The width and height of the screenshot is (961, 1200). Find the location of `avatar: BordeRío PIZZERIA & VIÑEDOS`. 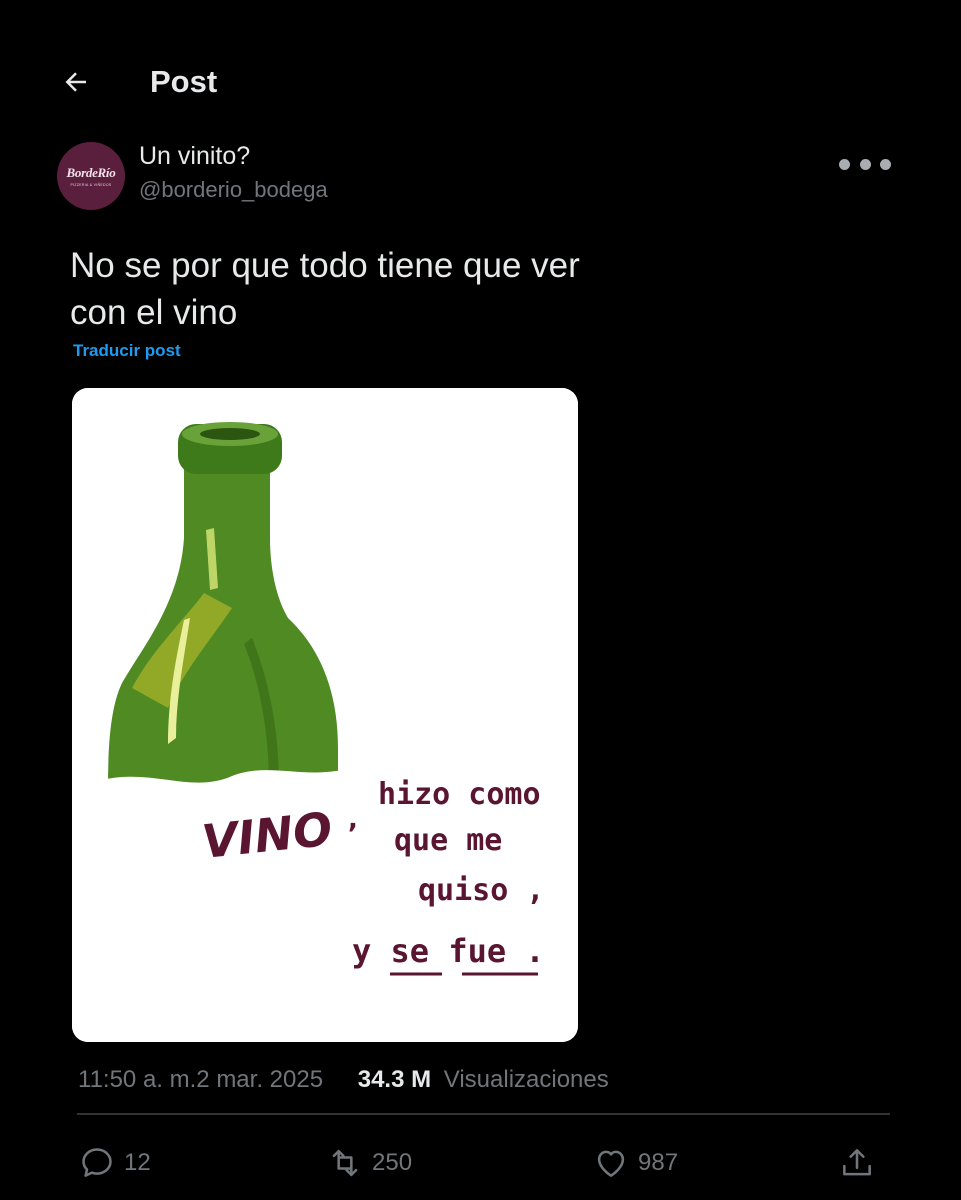

avatar: BordeRío PIZZERIA & VIÑEDOS is located at coordinates (91, 176).